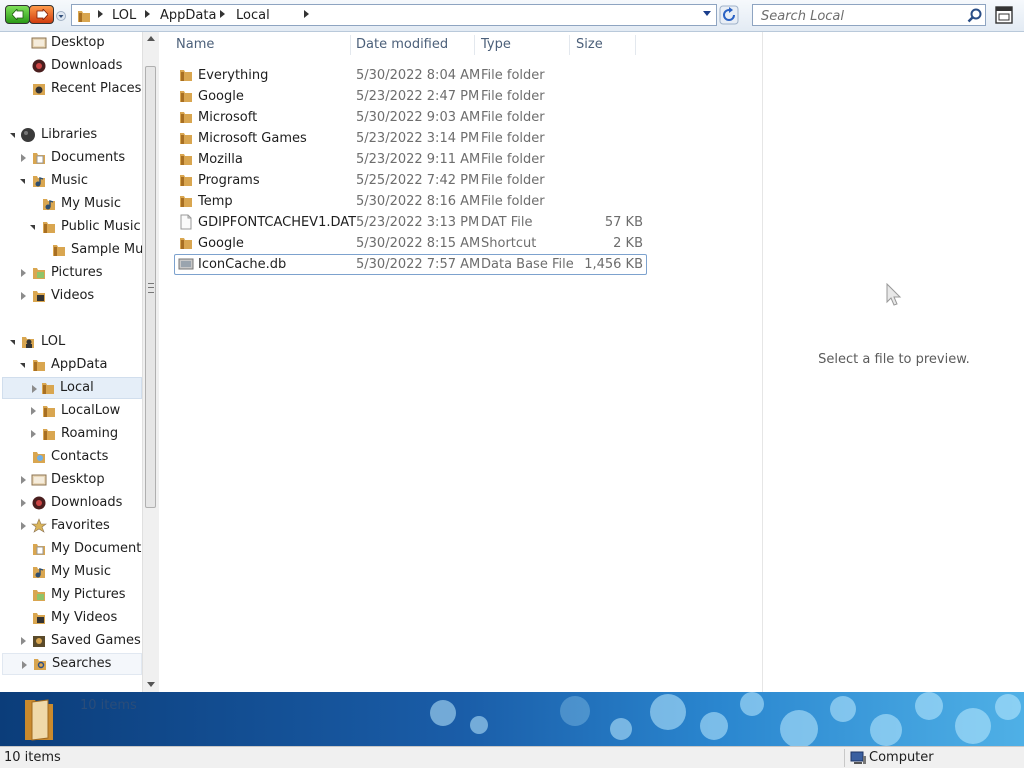  What do you see at coordinates (418, 117) in the screenshot?
I see `file-date: 5/30/2022 9:03 AM` at bounding box center [418, 117].